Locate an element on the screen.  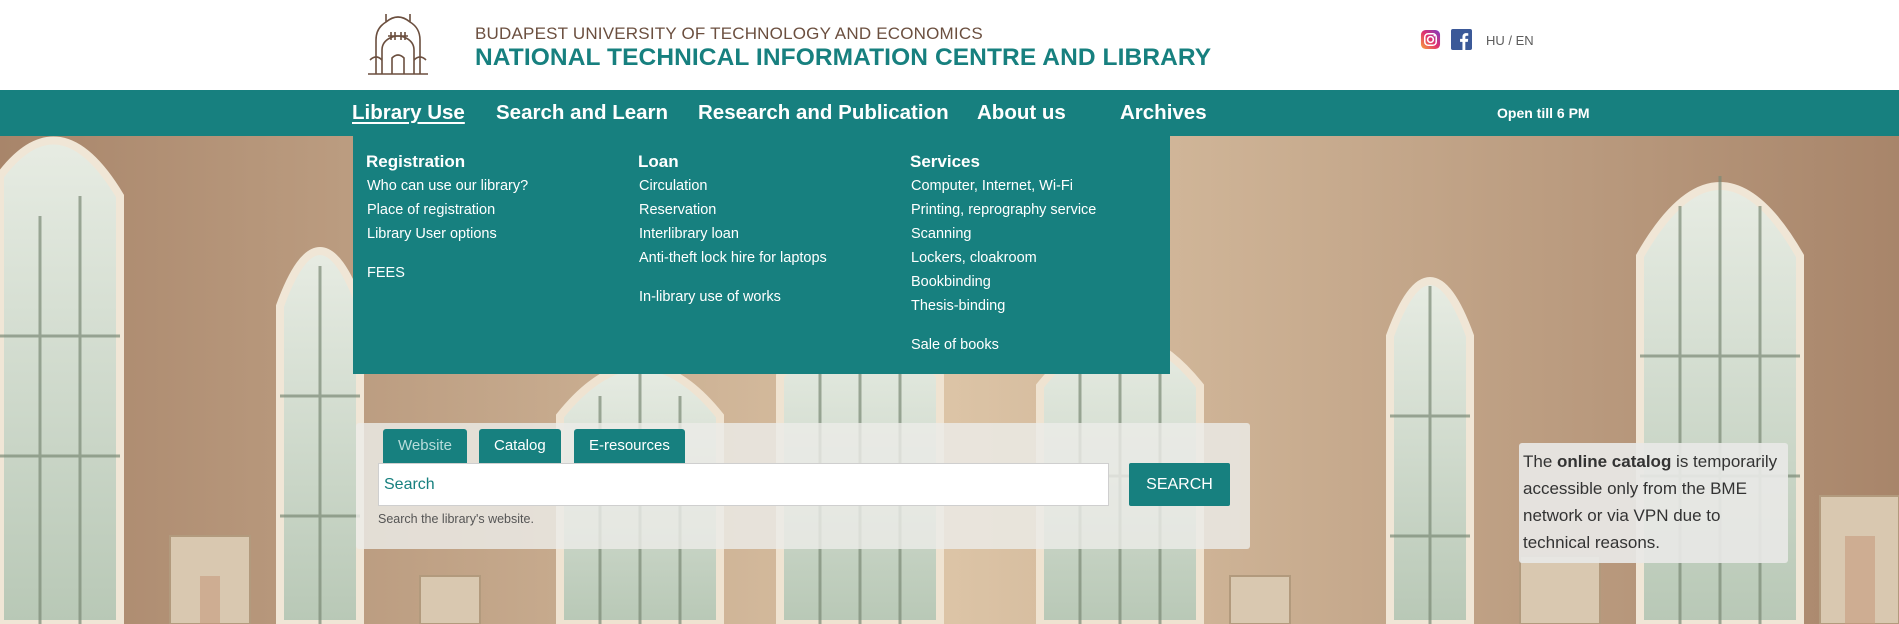
mega-link-library-user-options: Library User options is located at coordinates (447, 234).